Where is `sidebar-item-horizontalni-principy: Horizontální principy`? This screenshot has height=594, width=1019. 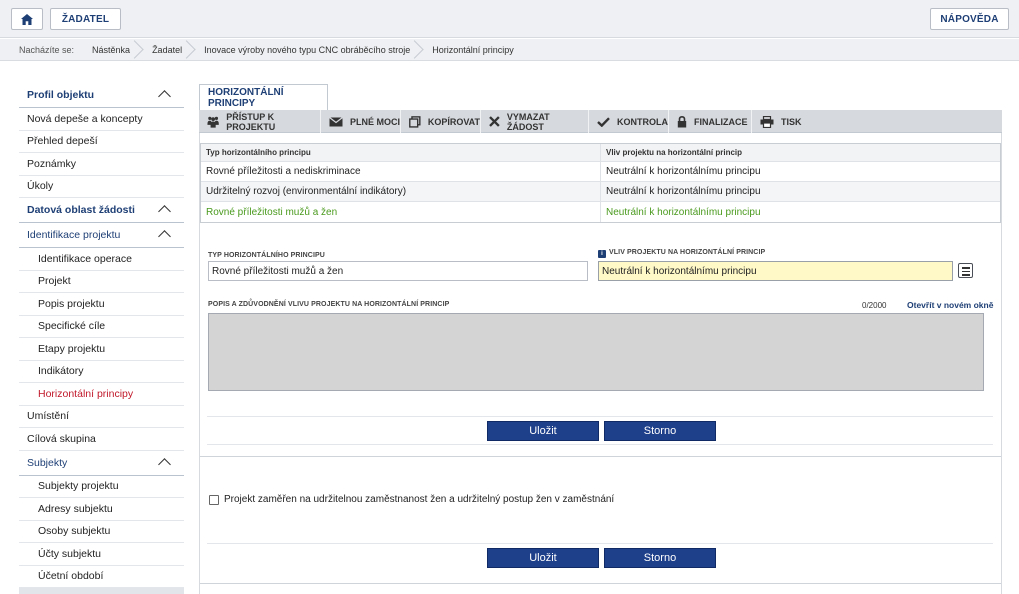 sidebar-item-horizontalni-principy: Horizontální principy is located at coordinates (101, 394).